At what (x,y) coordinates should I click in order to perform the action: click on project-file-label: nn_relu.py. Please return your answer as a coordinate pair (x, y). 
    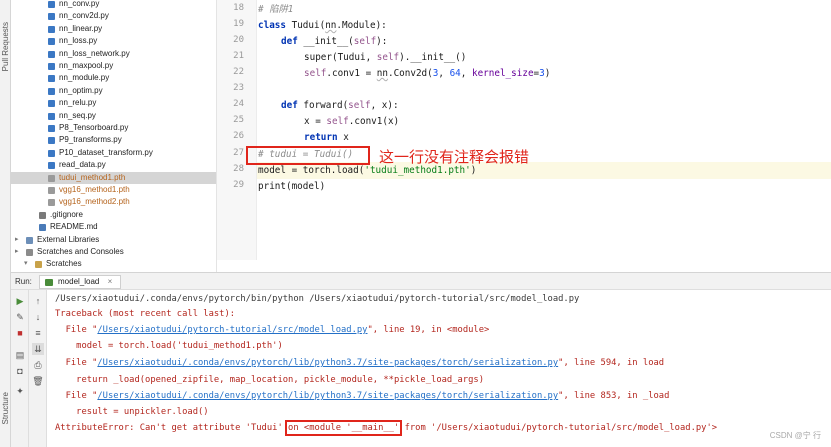
    Looking at the image, I should click on (78, 103).